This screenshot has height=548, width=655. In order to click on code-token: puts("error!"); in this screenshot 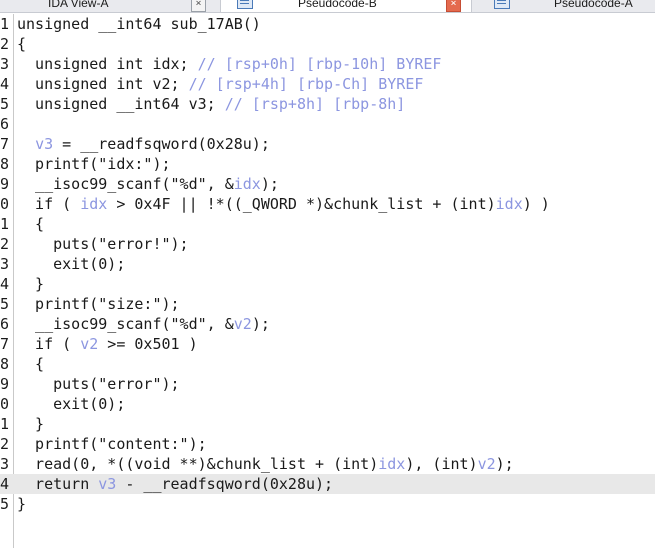, I will do `click(103, 244)`.